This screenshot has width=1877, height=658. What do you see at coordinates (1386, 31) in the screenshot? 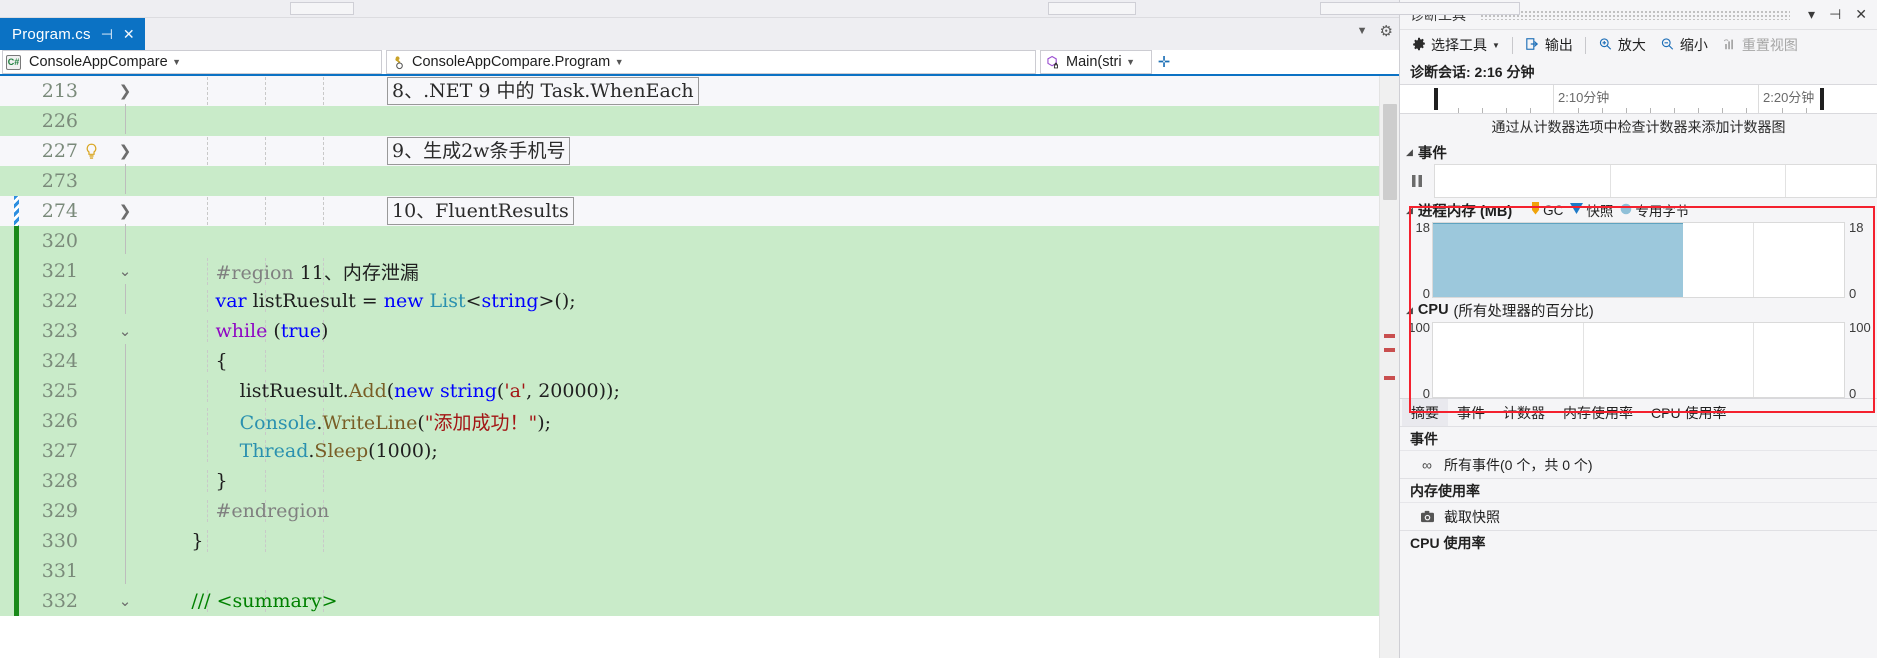
I see `gear-icon: ⚙` at bounding box center [1386, 31].